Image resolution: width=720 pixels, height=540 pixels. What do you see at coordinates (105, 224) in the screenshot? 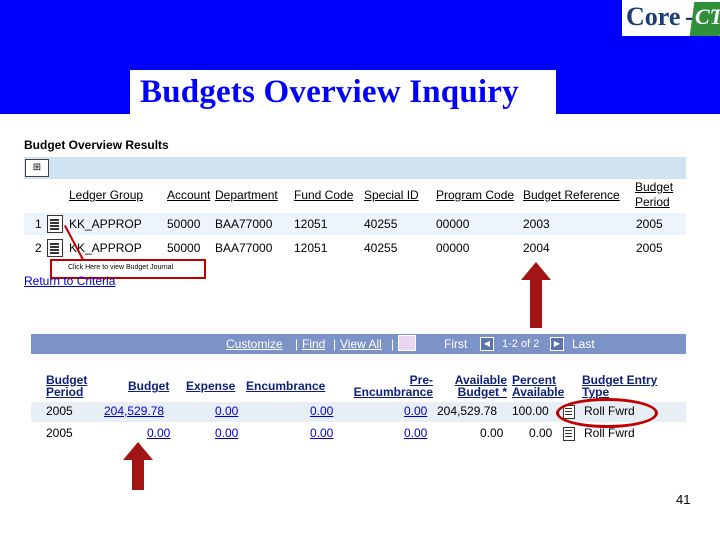
I see `cell-ledger-group: KK_APPROP` at bounding box center [105, 224].